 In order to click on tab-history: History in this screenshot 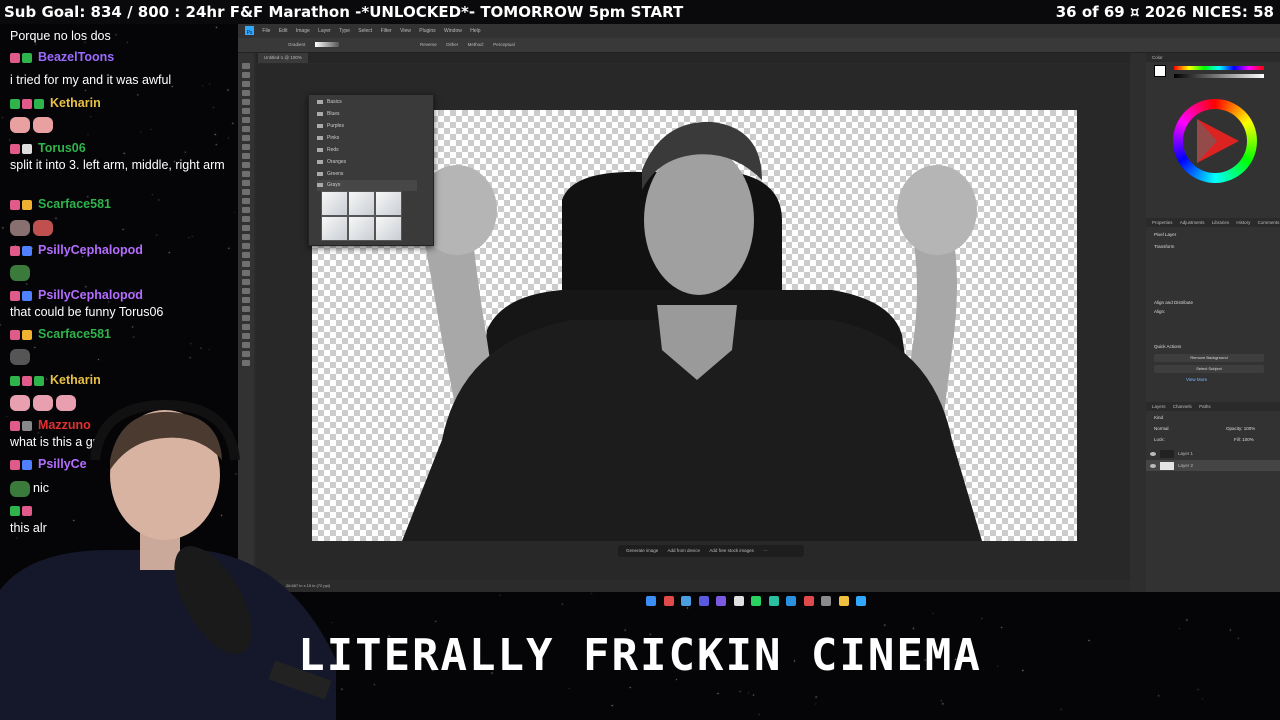, I will do `click(1243, 222)`.